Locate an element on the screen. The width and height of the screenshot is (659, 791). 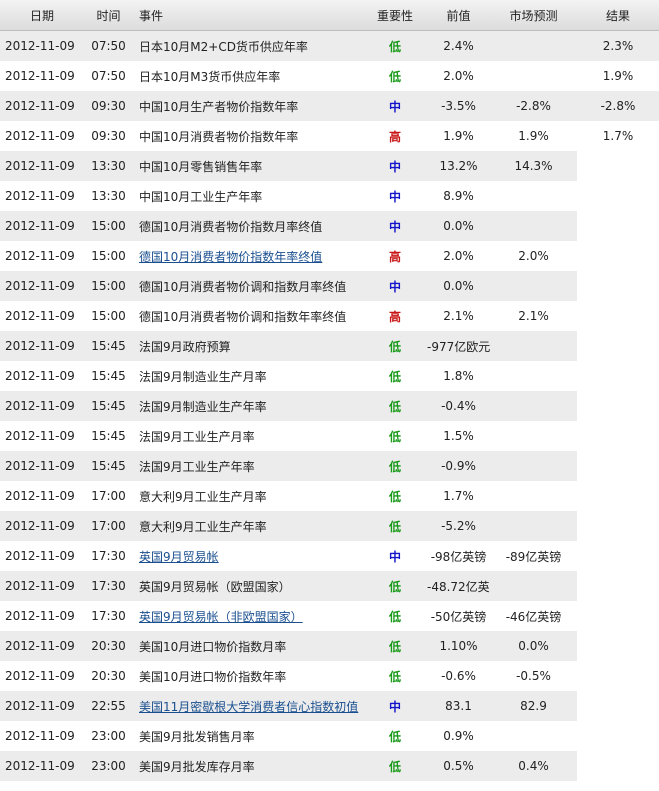
header-date: 日期 is located at coordinates (42, 15).